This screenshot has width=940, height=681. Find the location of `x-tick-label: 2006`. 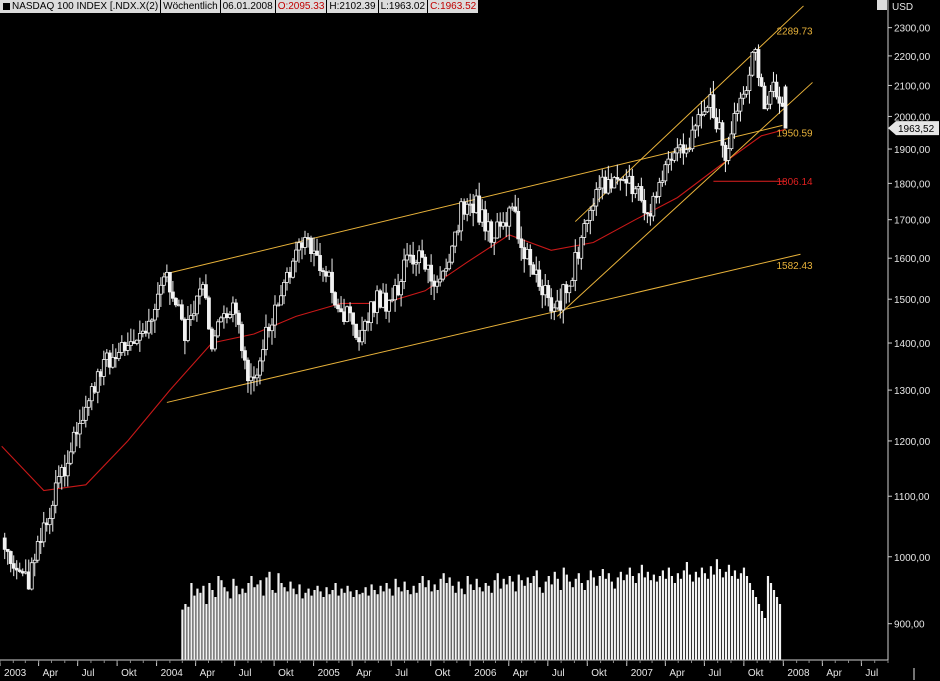

x-tick-label: 2006 is located at coordinates (485, 673).